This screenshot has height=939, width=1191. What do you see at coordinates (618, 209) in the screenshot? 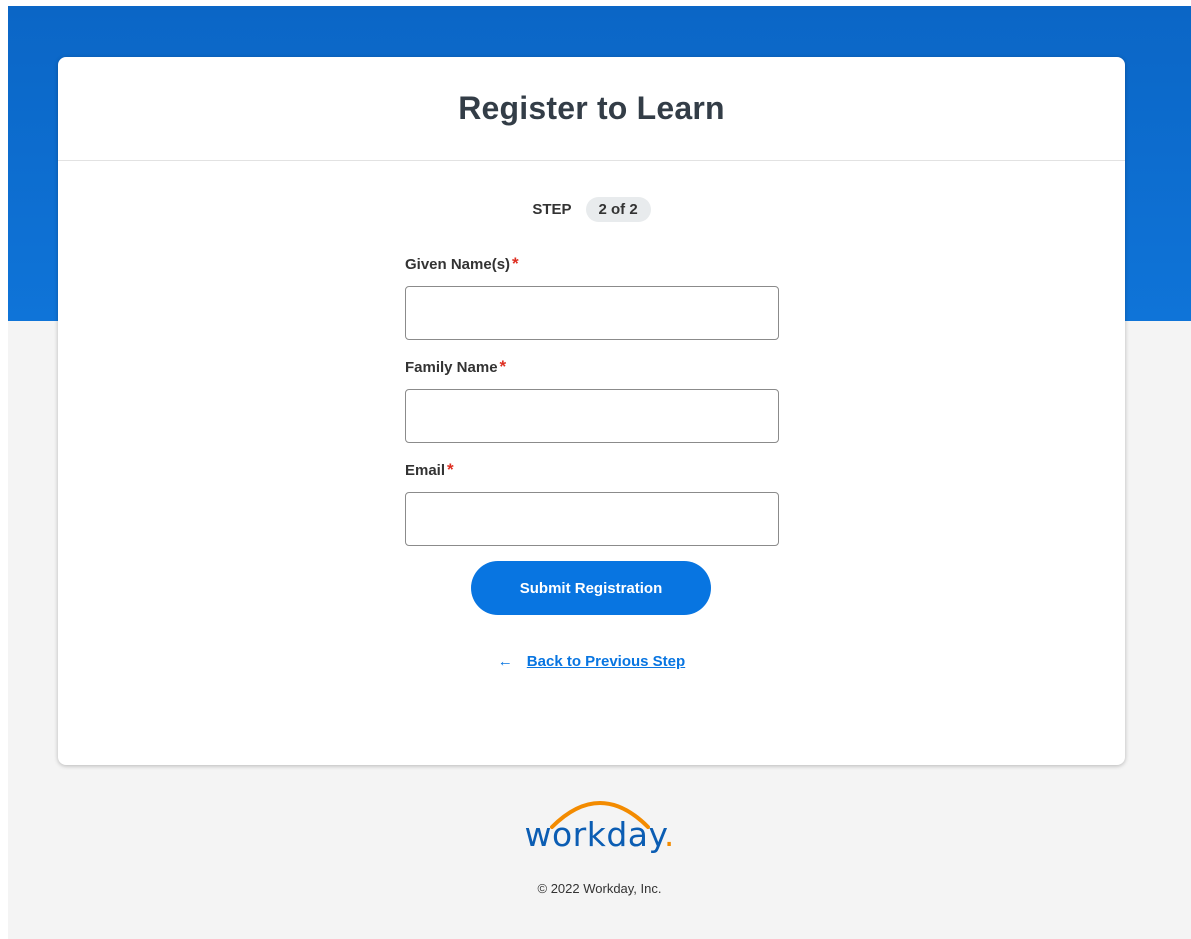
I see `step-badge: 2 of 2` at bounding box center [618, 209].